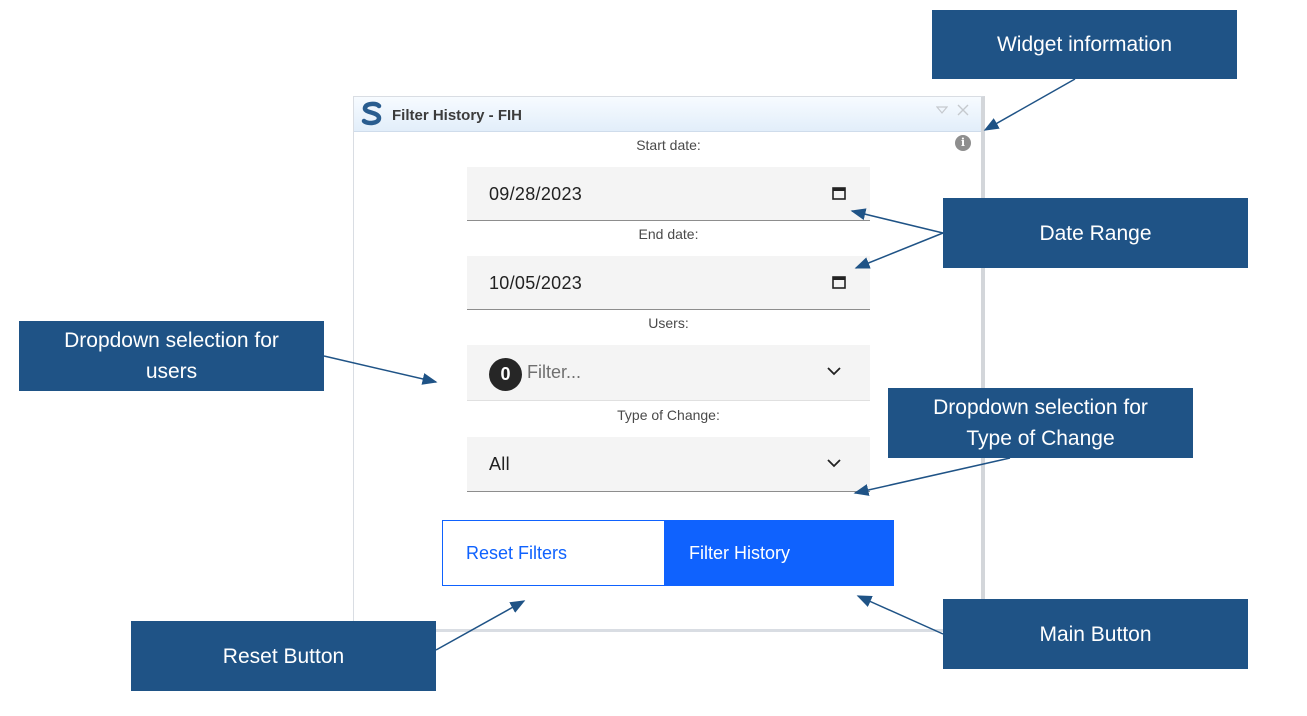 The image size is (1307, 716). Describe the element at coordinates (899, 250) in the screenshot. I see `arrow-end-date` at that location.